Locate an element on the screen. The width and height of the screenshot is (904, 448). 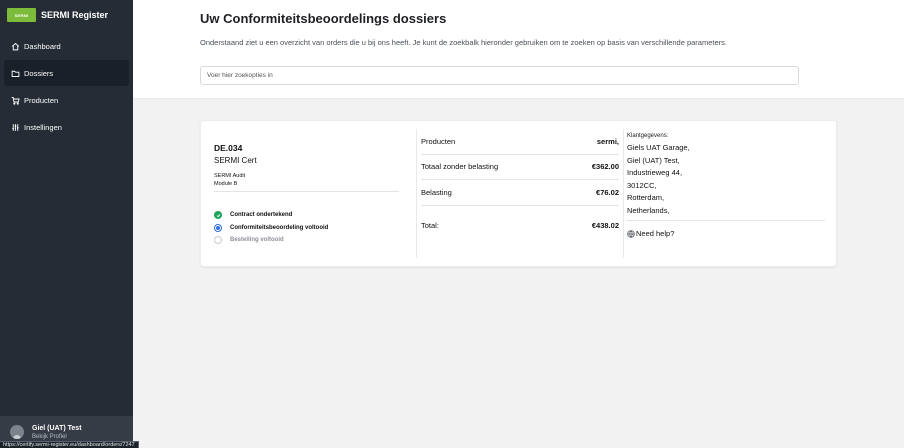
nav-label: Instellingen is located at coordinates (43, 127).